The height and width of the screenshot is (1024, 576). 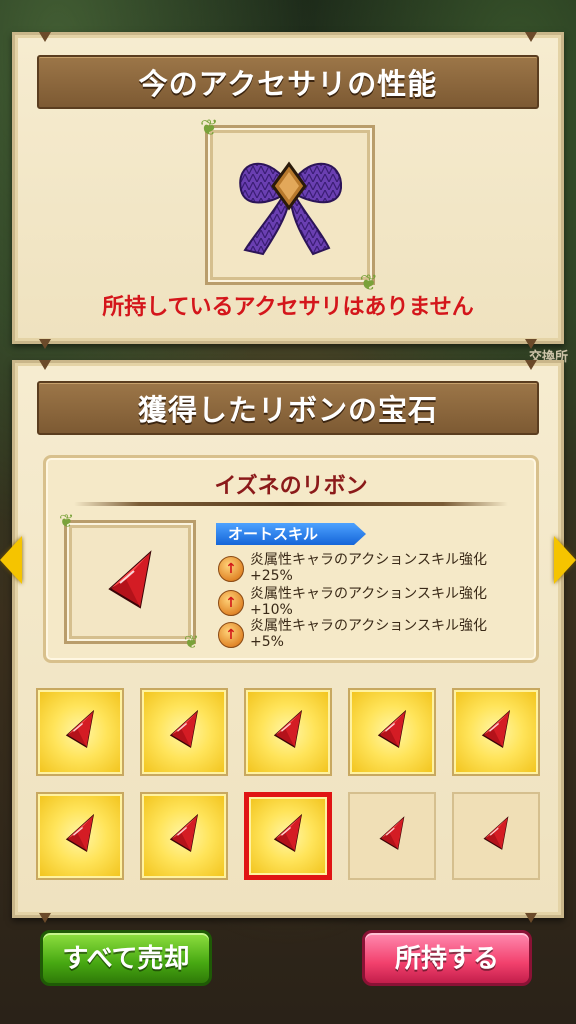 What do you see at coordinates (126, 958) in the screenshot?
I see `sell-all-button: すべて売却` at bounding box center [126, 958].